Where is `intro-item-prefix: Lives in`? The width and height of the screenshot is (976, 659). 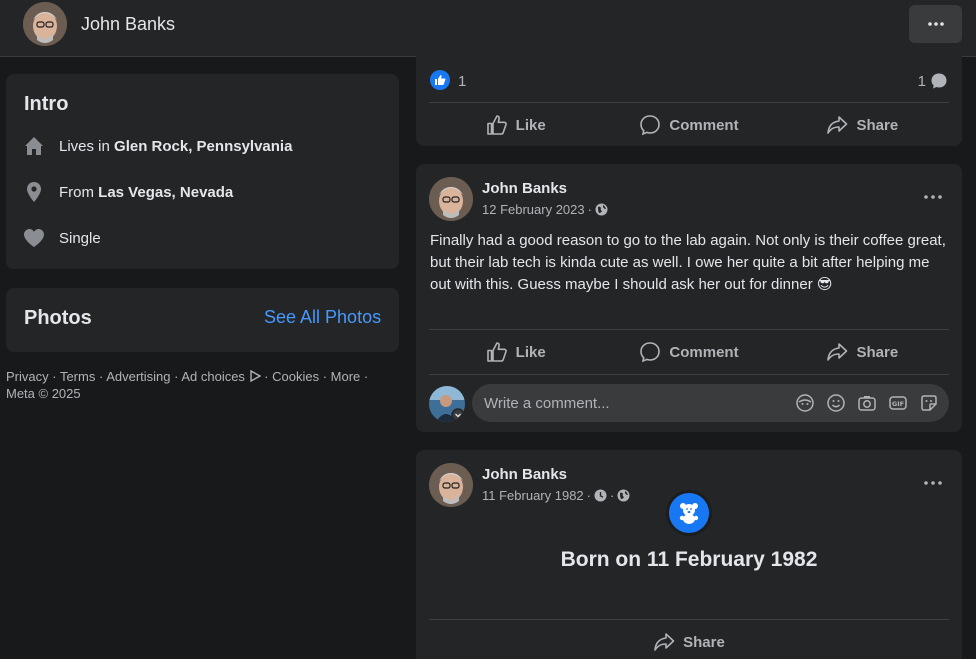 intro-item-prefix: Lives in is located at coordinates (84, 146).